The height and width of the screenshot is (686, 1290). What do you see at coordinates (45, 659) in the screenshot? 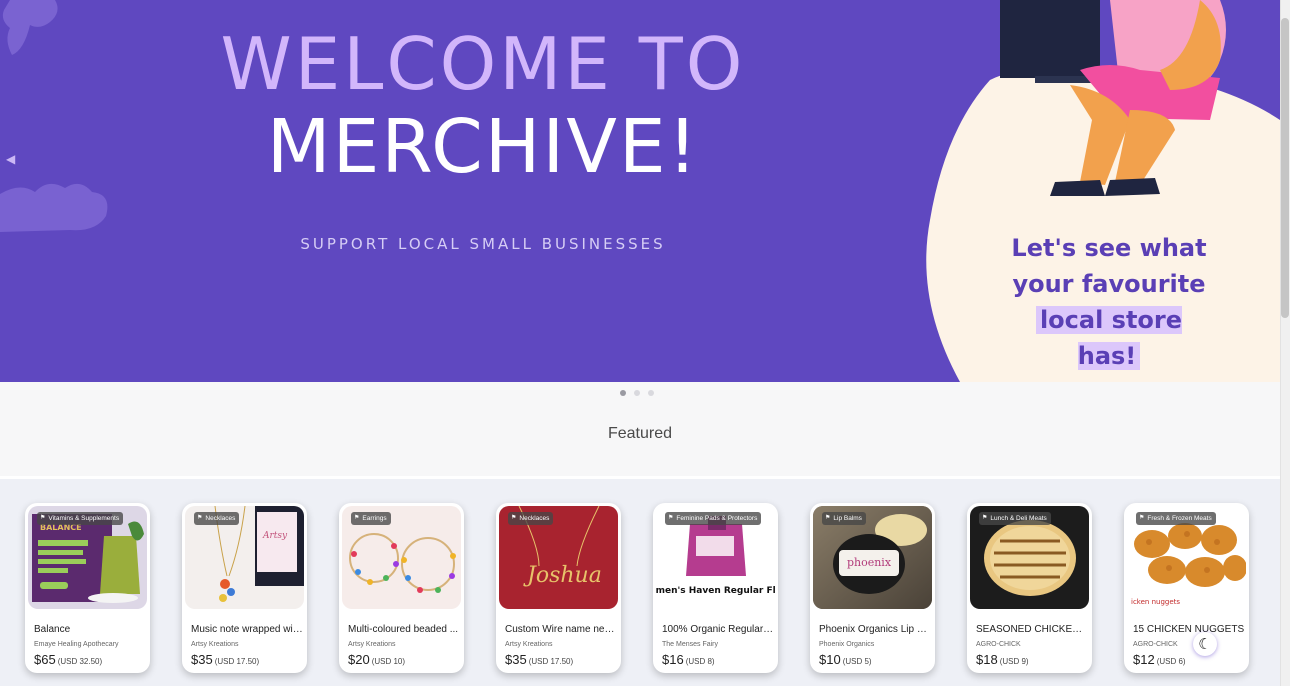
I see `price-value: $65` at bounding box center [45, 659].